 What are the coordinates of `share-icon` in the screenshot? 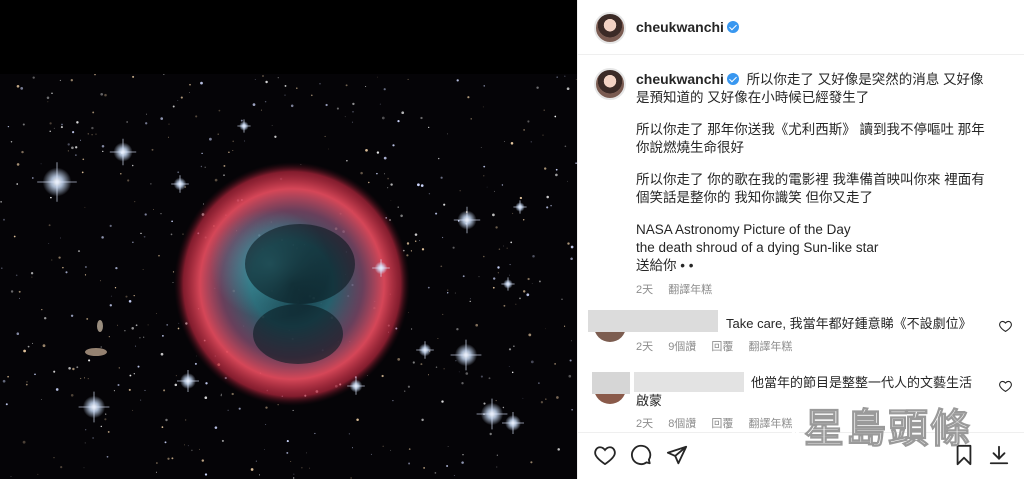 It's located at (677, 455).